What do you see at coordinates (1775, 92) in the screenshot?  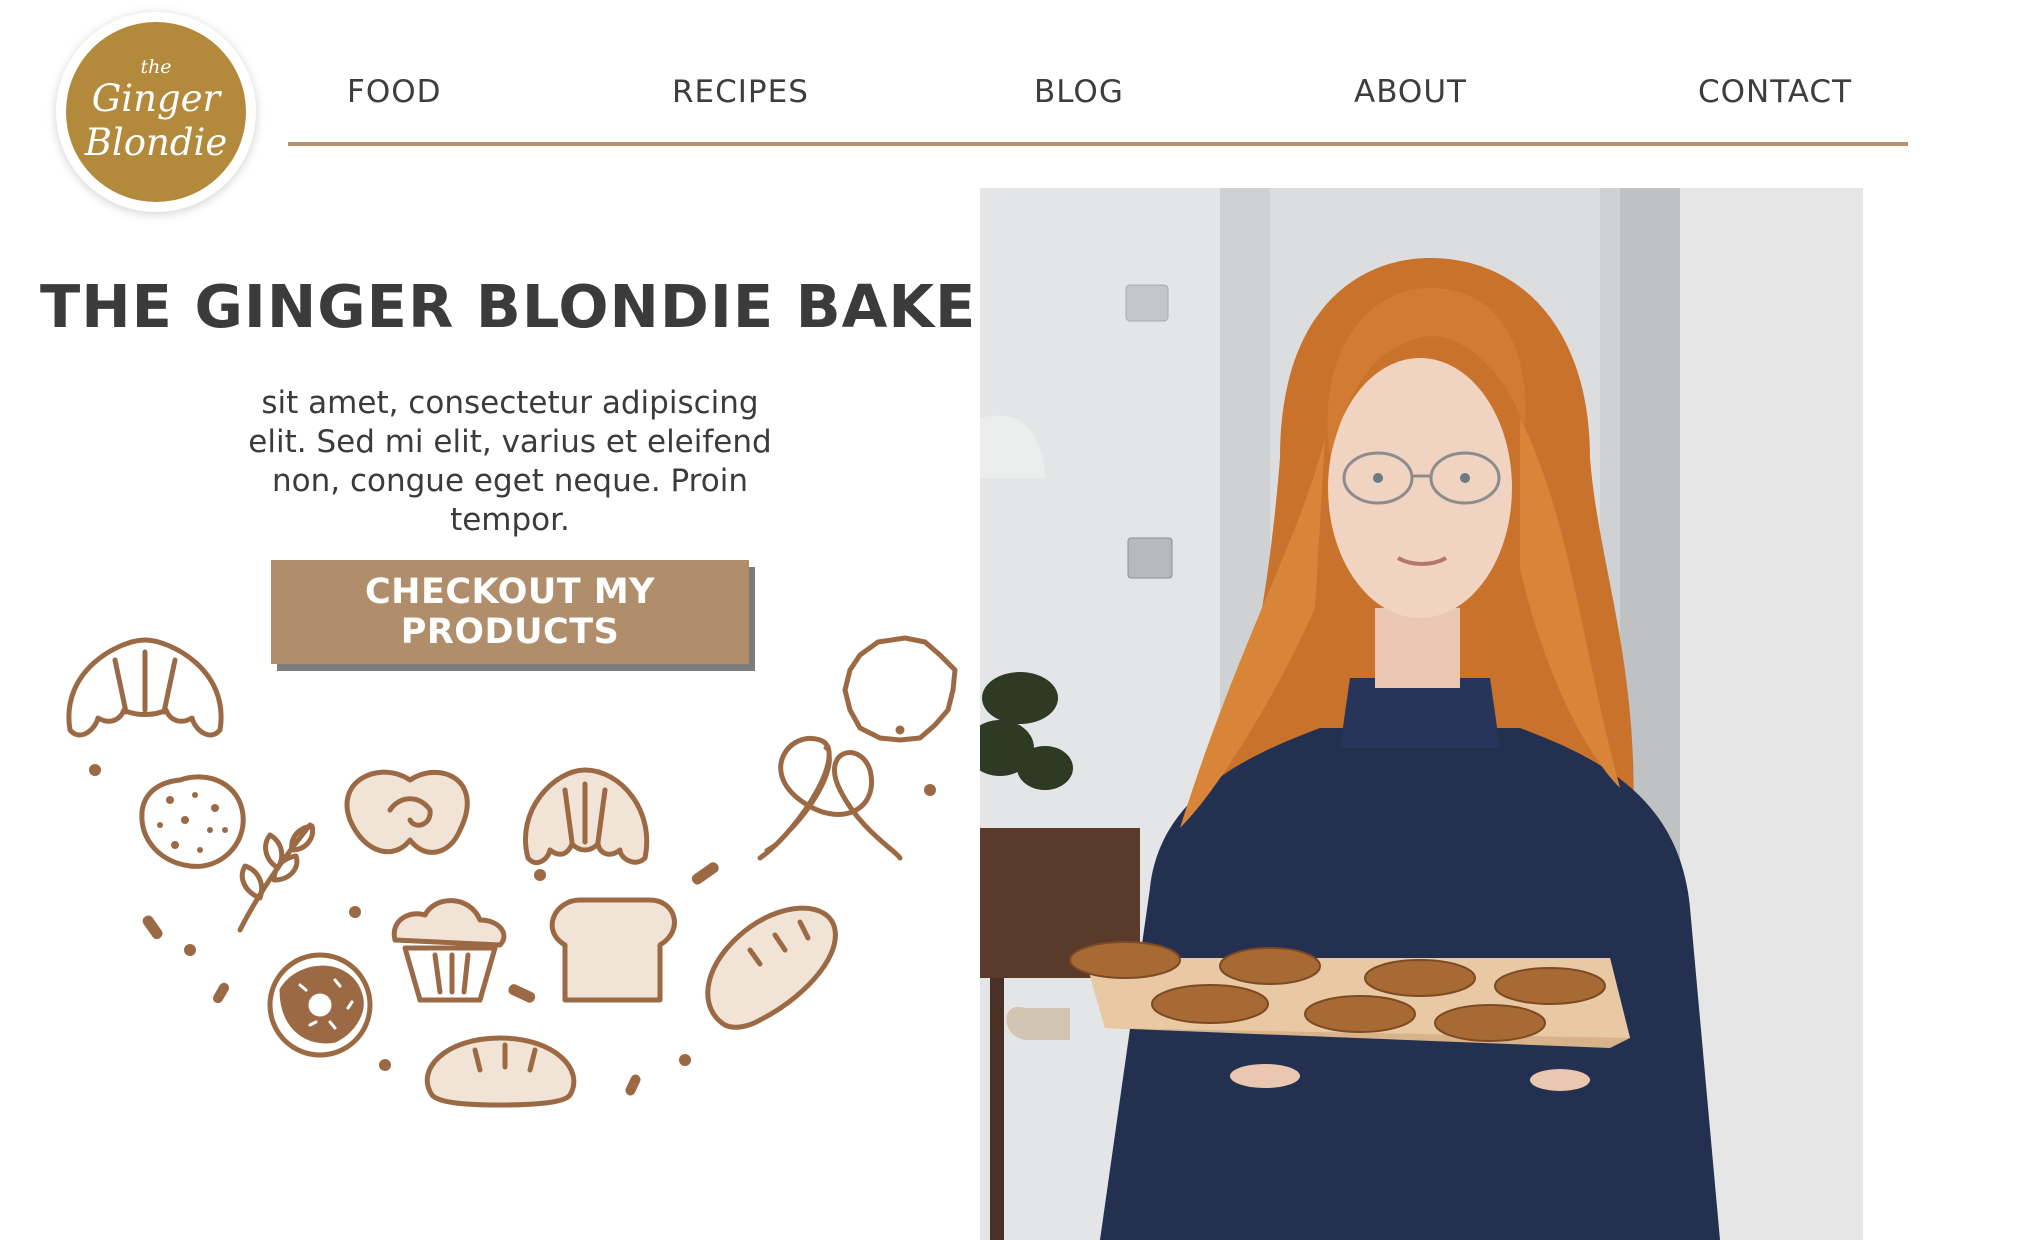 I see `nav-item-contact: CONTACT` at bounding box center [1775, 92].